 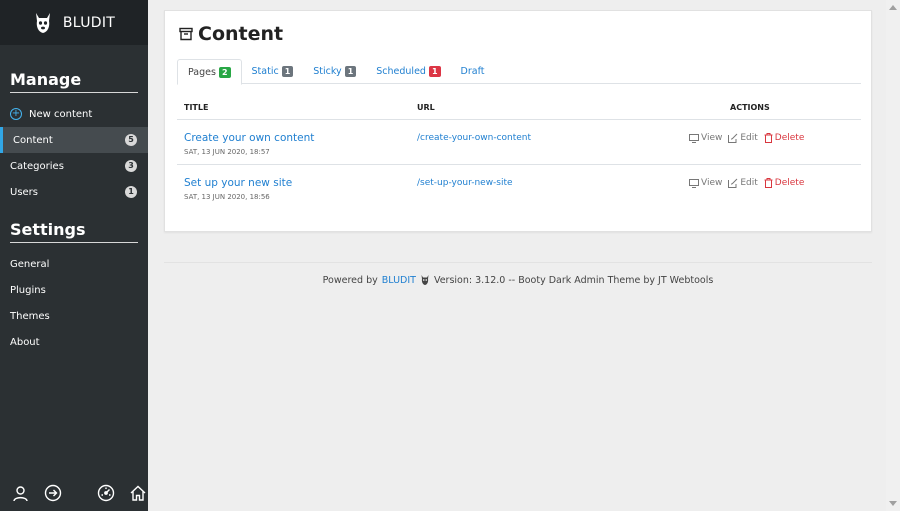 I want to click on sidebar-item-general: General, so click(x=74, y=264).